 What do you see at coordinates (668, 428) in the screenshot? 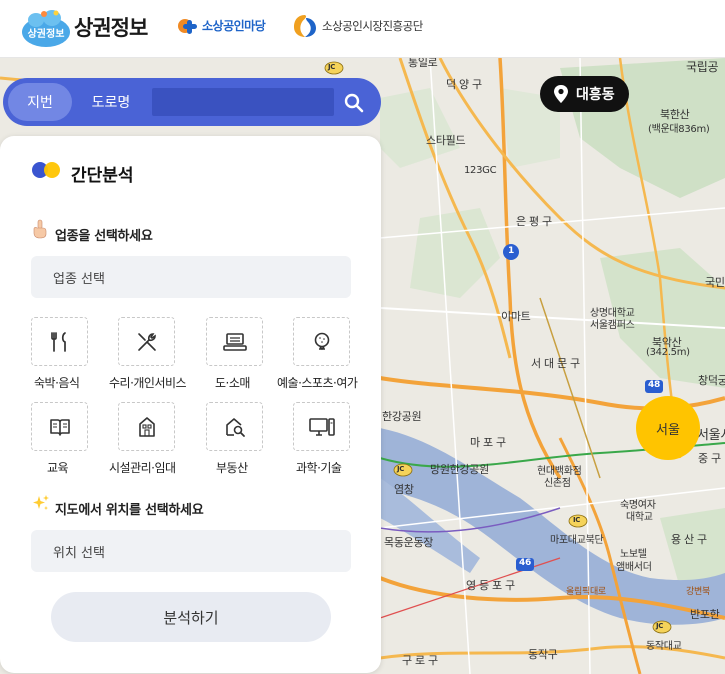
I see `region-cluster-seoul: 서울` at bounding box center [668, 428].